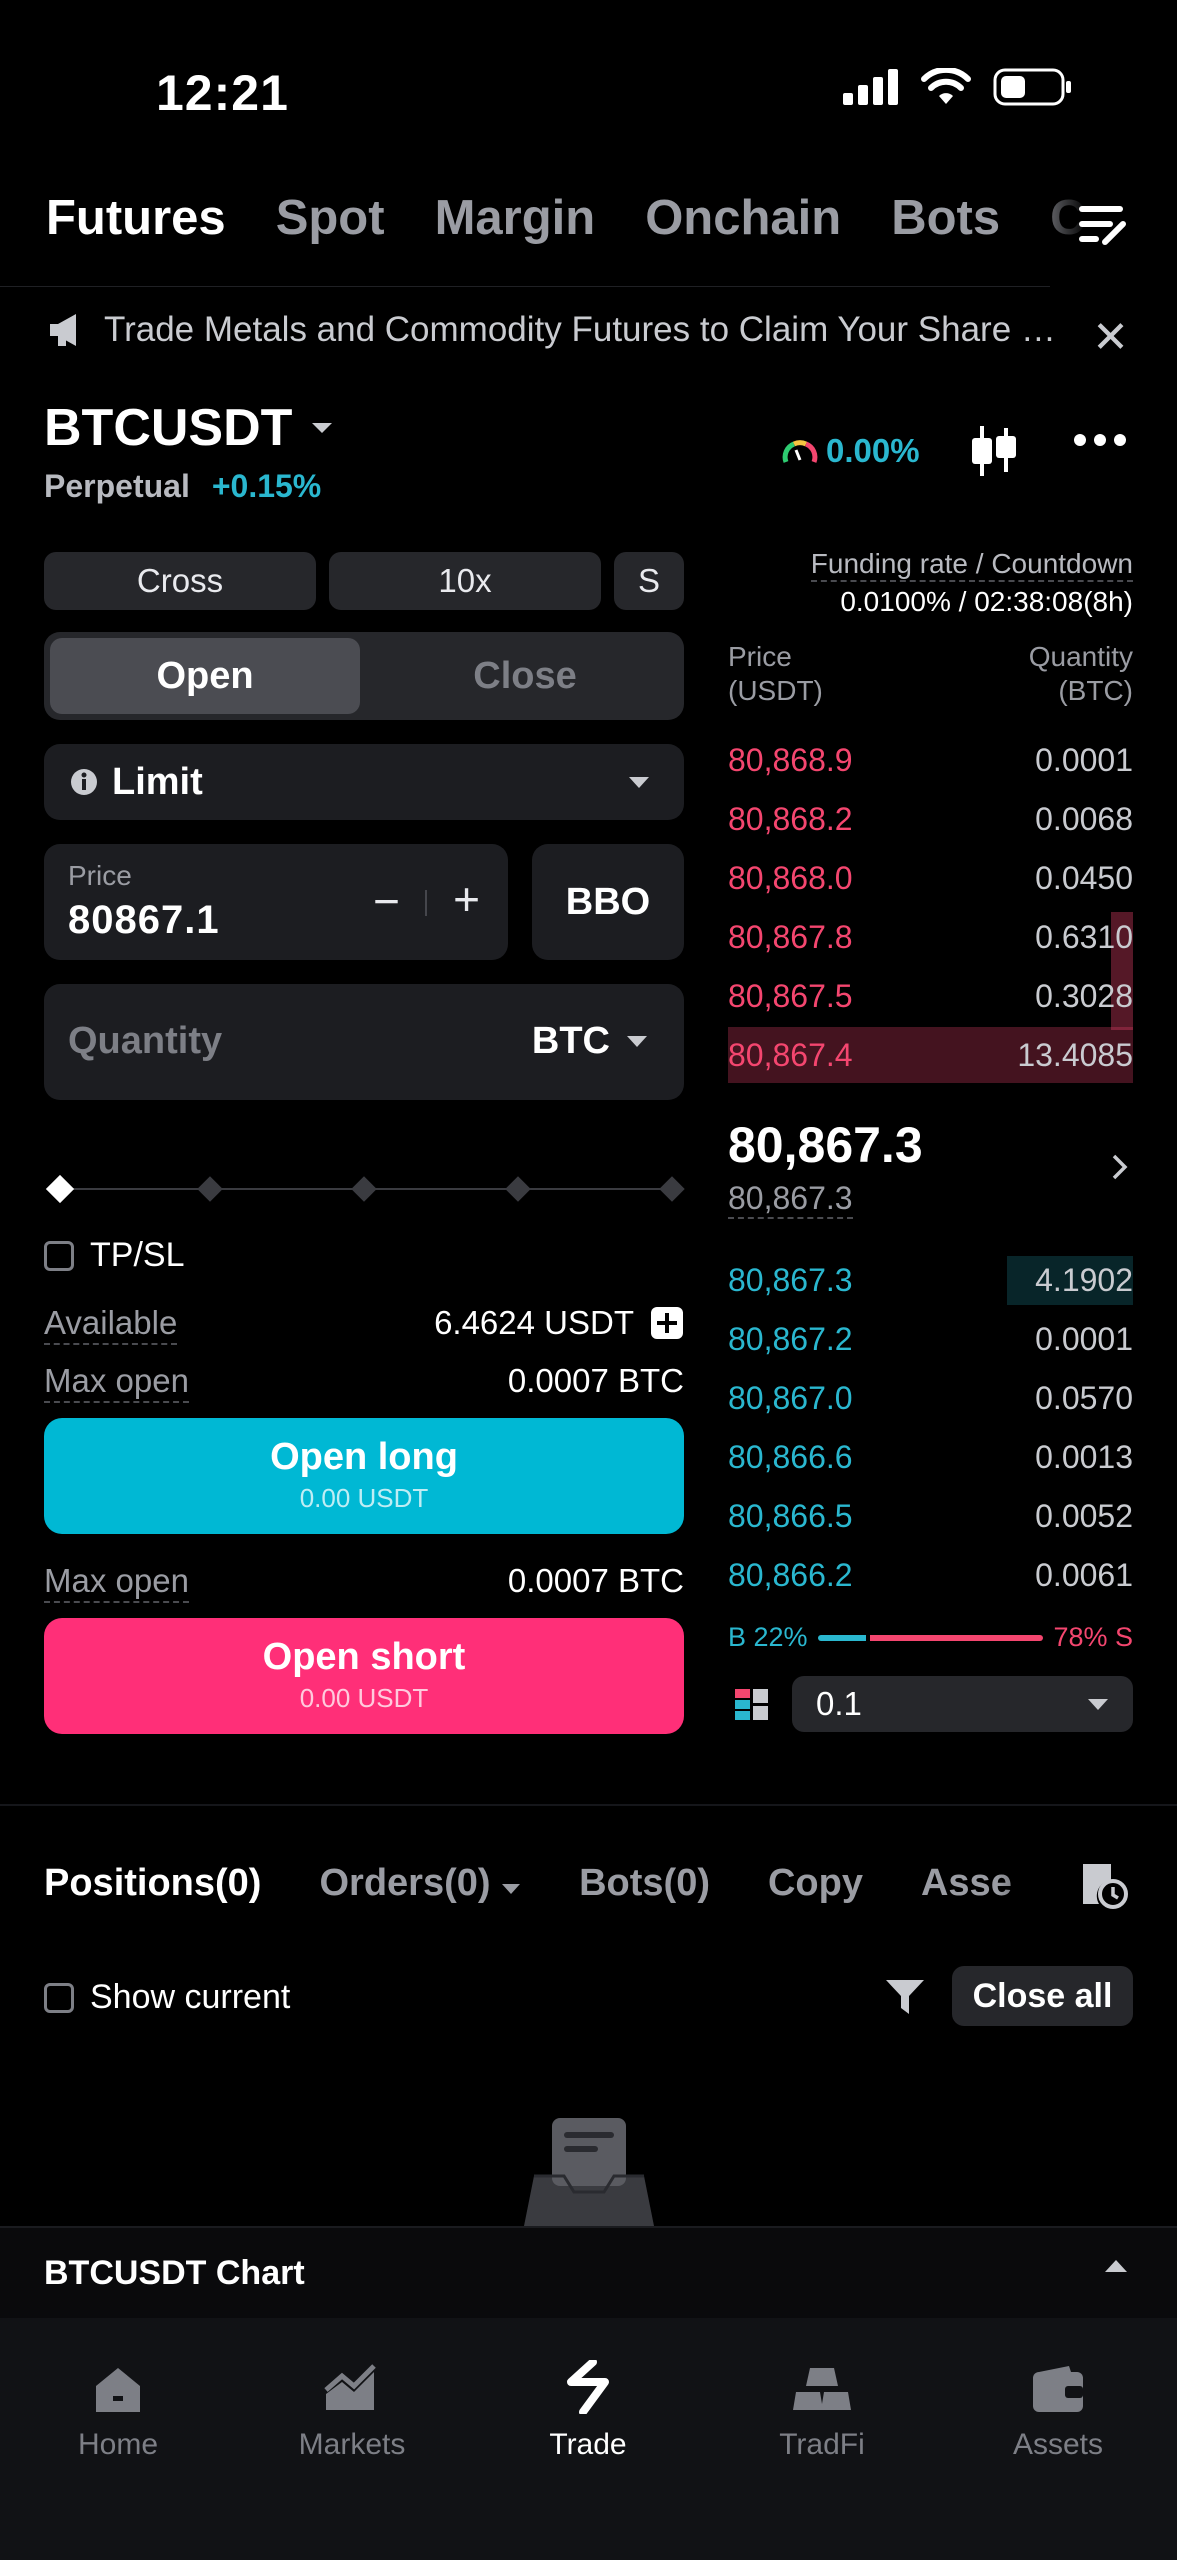 The image size is (1177, 2560). I want to click on nav-markets: Markets, so click(352, 2408).